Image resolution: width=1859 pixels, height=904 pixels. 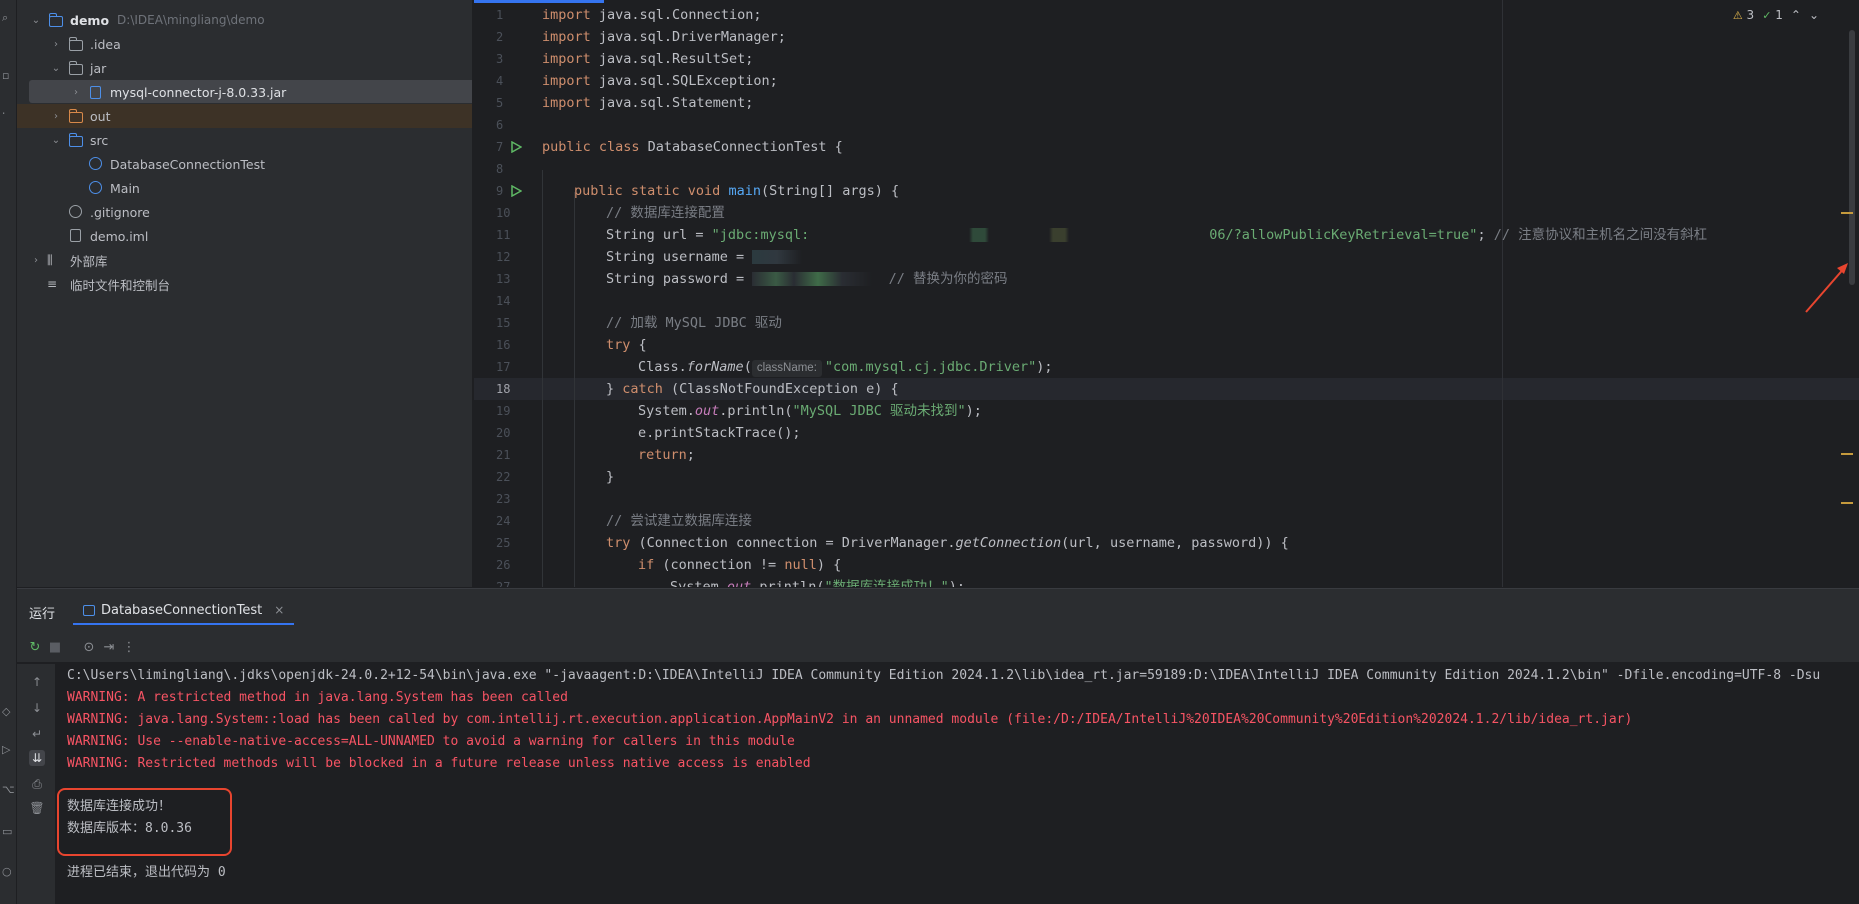 I want to click on code-line: import java.sql.ResultSet;, so click(x=648, y=59).